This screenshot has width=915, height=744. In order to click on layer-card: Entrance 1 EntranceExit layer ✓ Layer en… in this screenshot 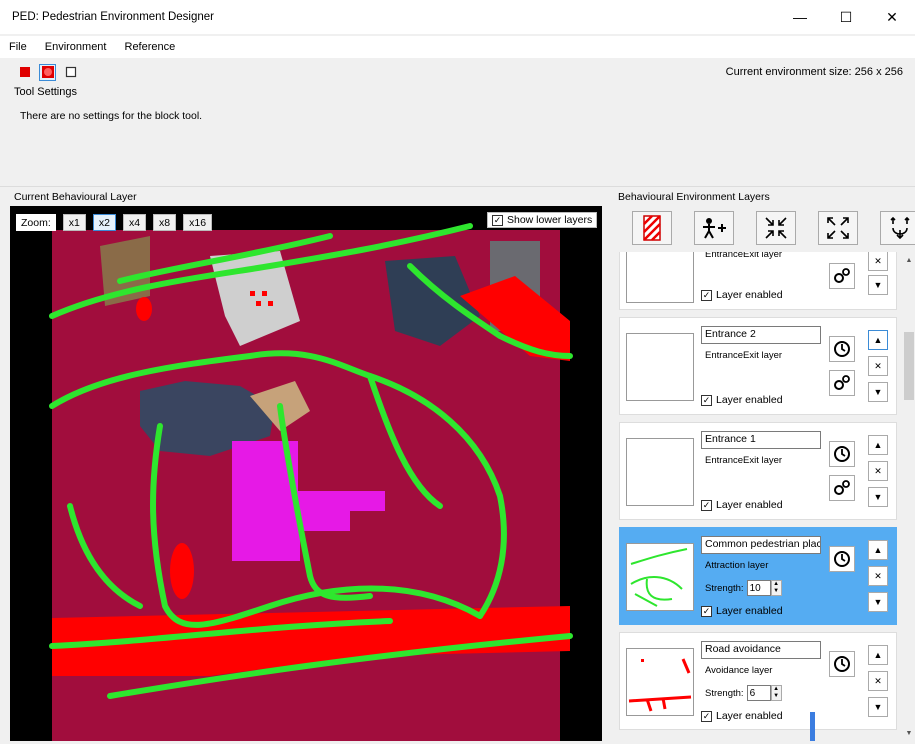, I will do `click(758, 471)`.